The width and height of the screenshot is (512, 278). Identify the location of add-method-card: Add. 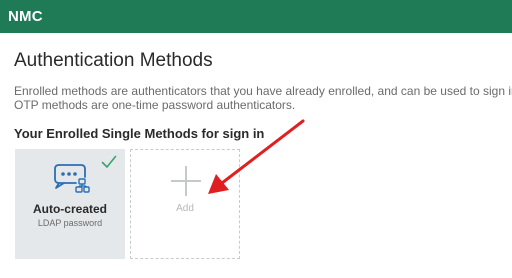
(185, 204).